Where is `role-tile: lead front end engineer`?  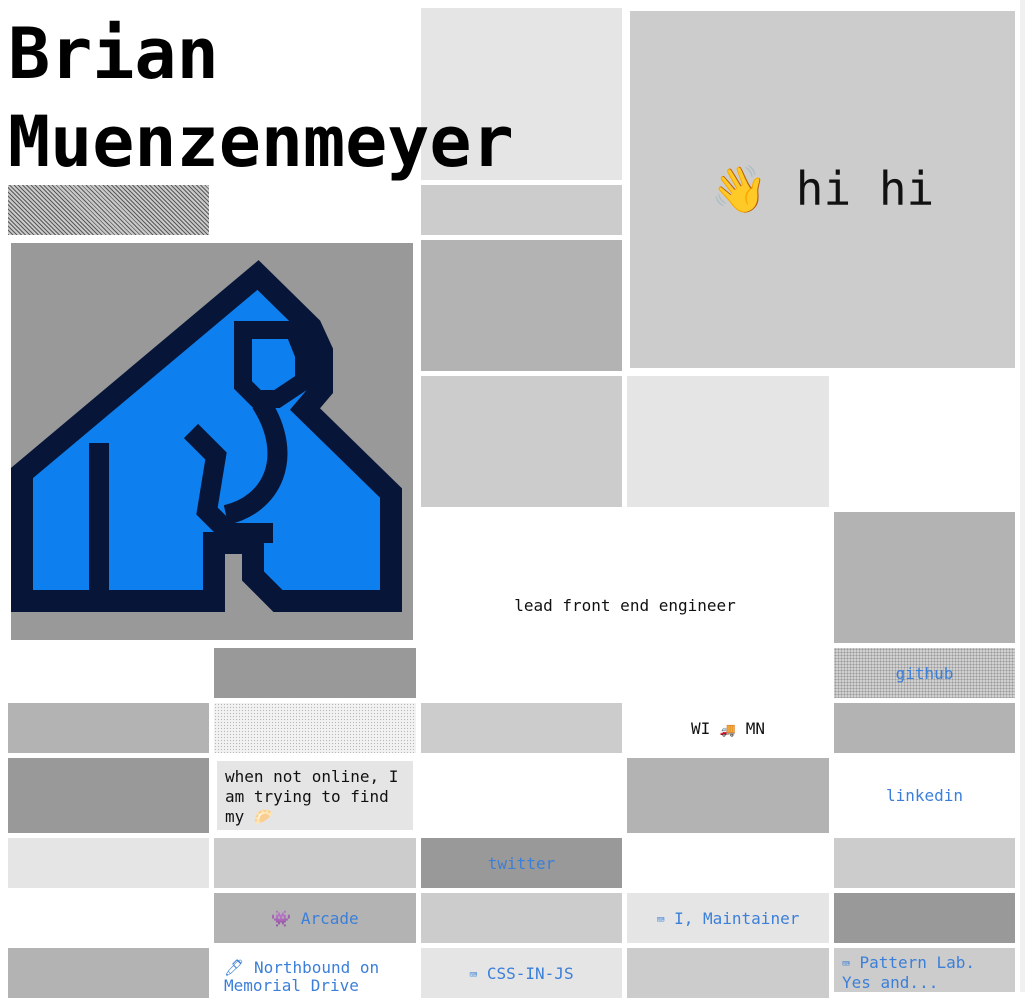
role-tile: lead front end engineer is located at coordinates (625, 605).